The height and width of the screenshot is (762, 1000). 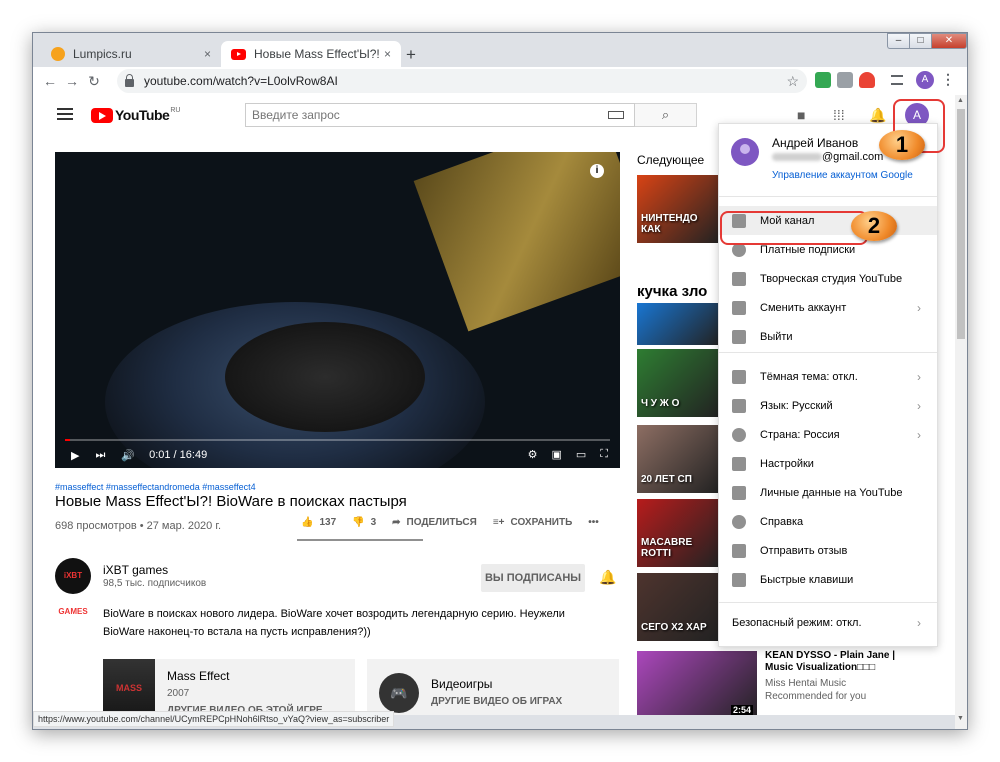 I want to click on menu-item-keyboard: Быстрые клавиши, so click(x=828, y=579).